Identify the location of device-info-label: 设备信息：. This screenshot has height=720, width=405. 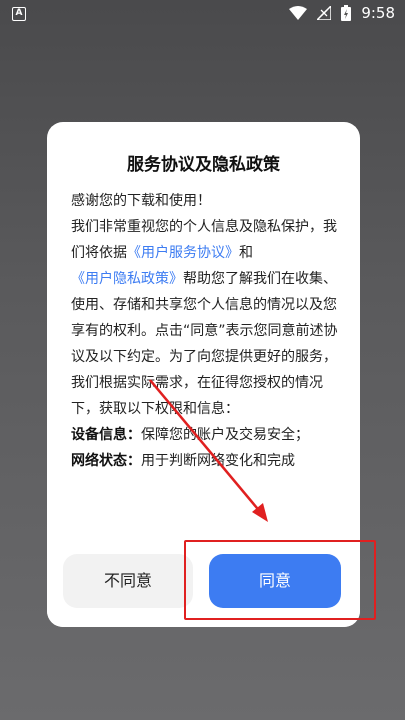
(106, 435).